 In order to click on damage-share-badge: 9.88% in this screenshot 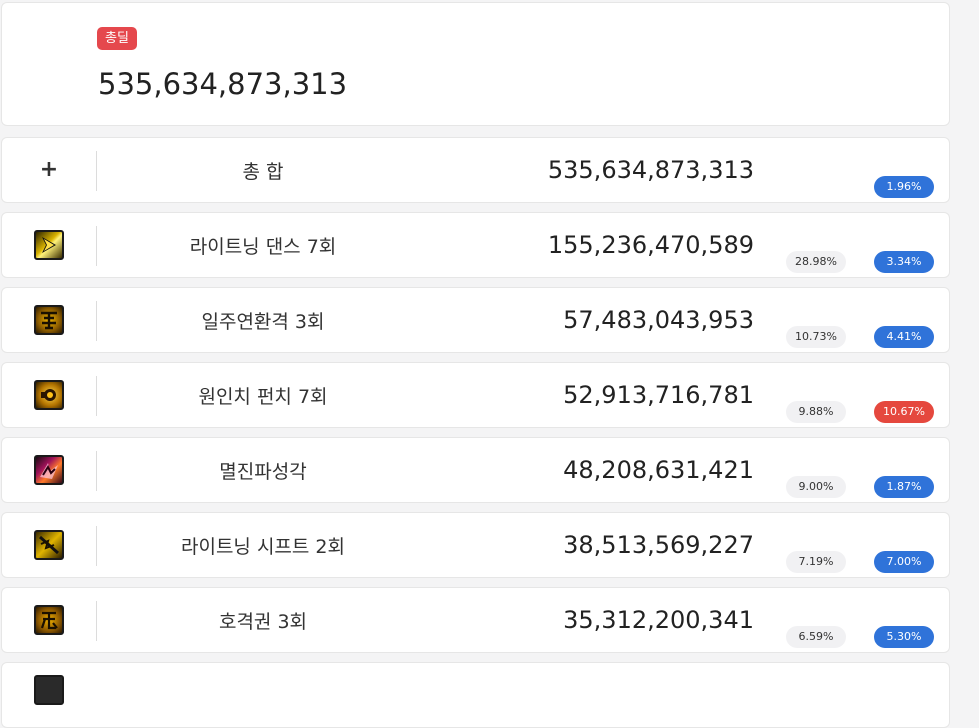, I will do `click(816, 412)`.